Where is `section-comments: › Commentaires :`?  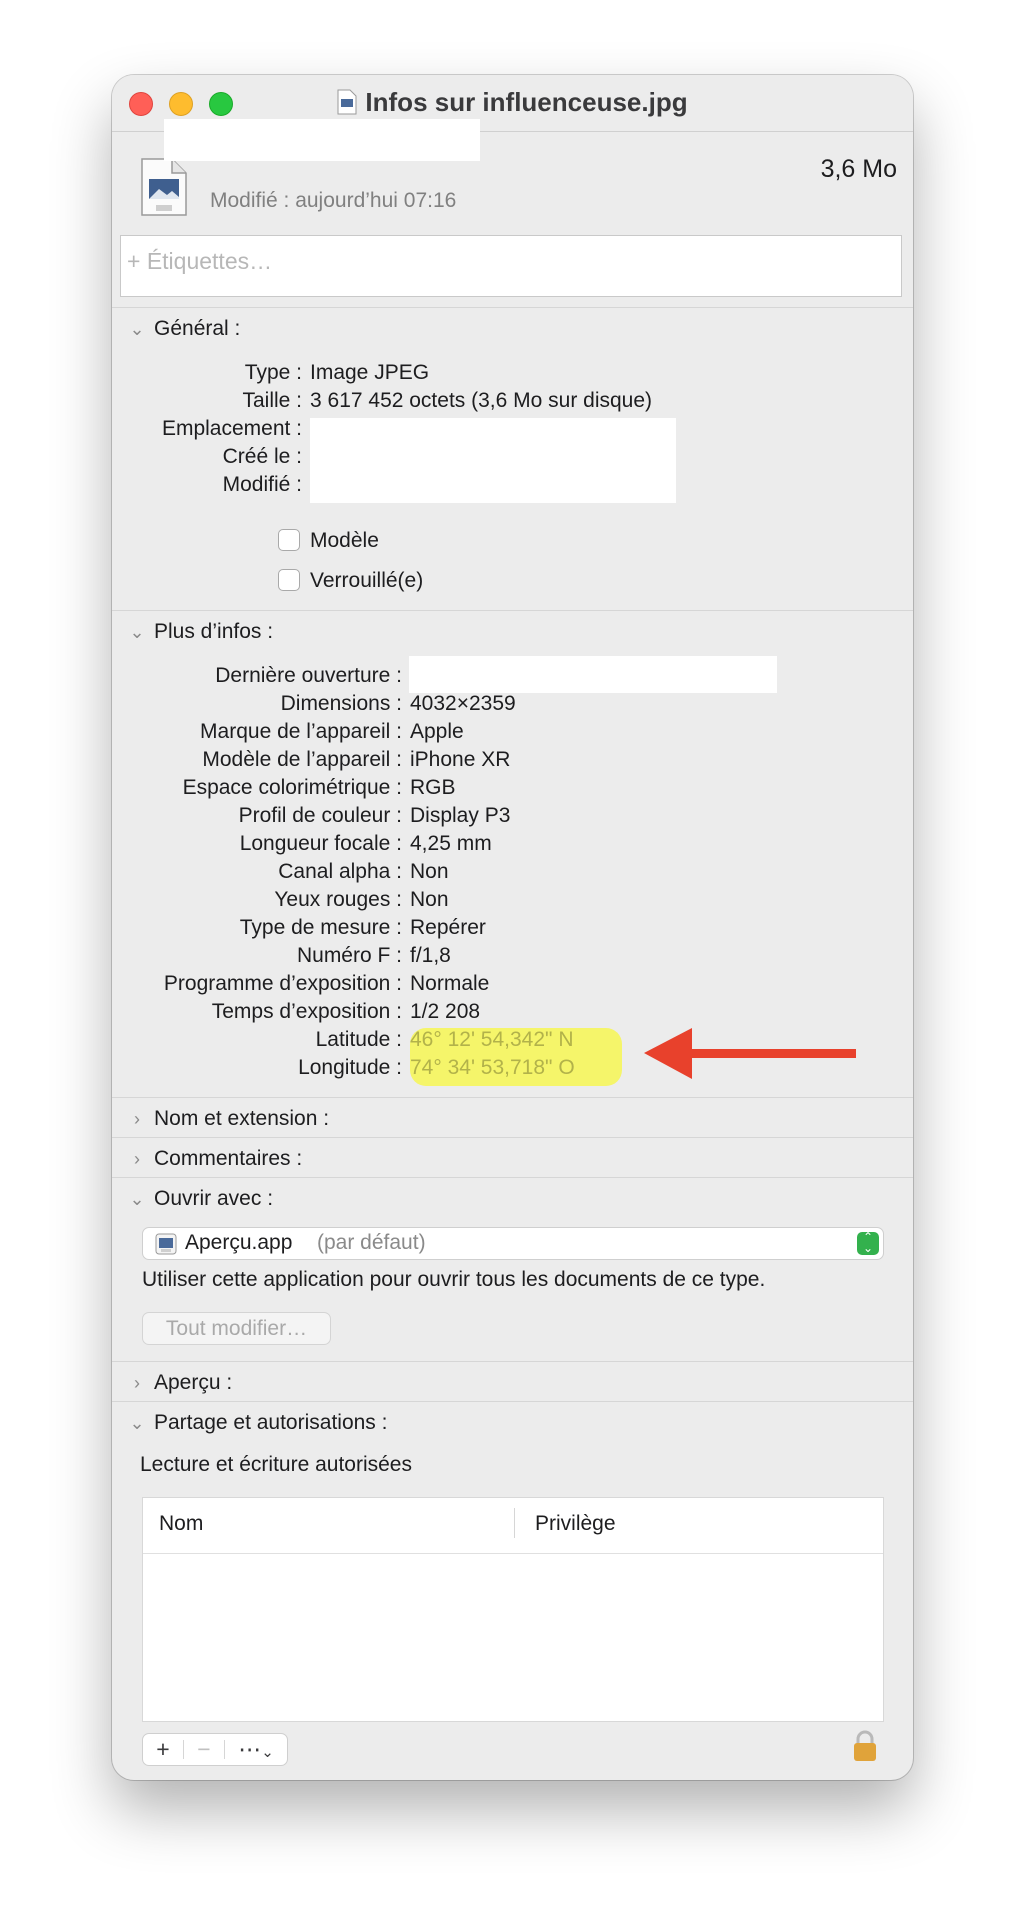 section-comments: › Commentaires : is located at coordinates (215, 1159).